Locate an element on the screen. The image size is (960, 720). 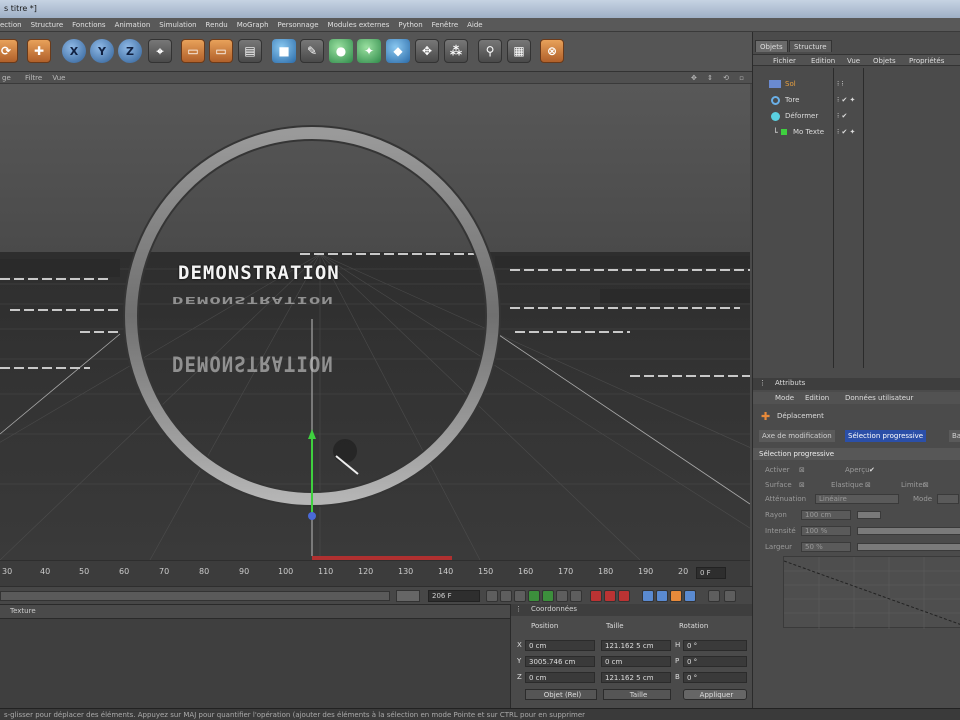
menu-item: Fenêtre is located at coordinates (449, 24).